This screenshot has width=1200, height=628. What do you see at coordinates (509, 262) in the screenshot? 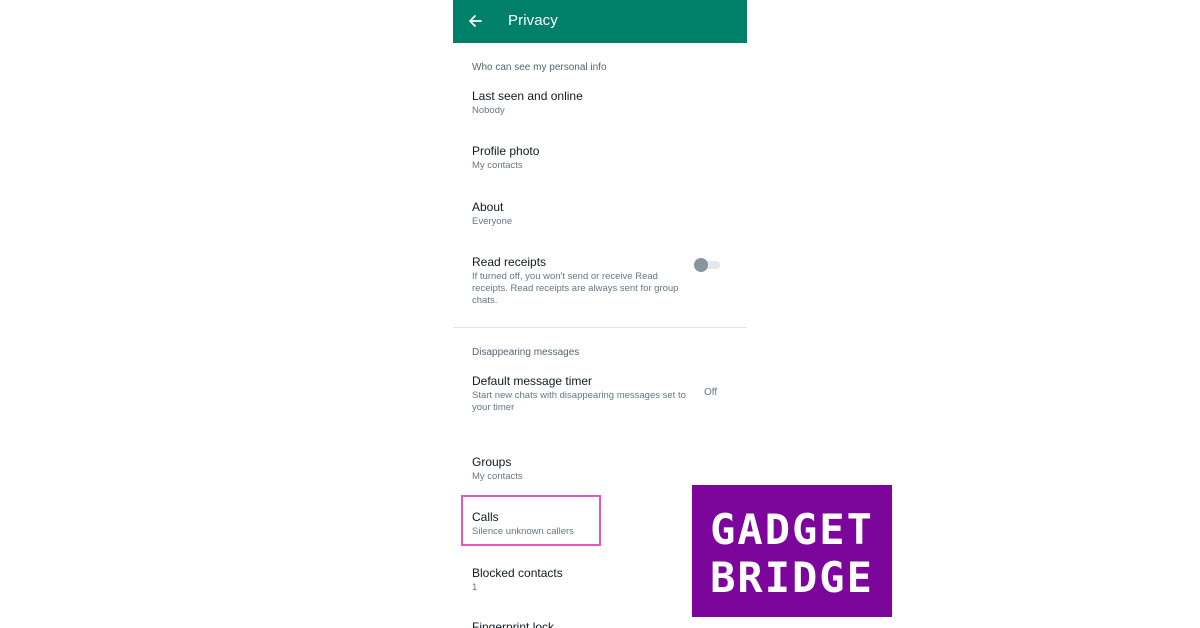
I see `setting-title: Read receipts` at bounding box center [509, 262].